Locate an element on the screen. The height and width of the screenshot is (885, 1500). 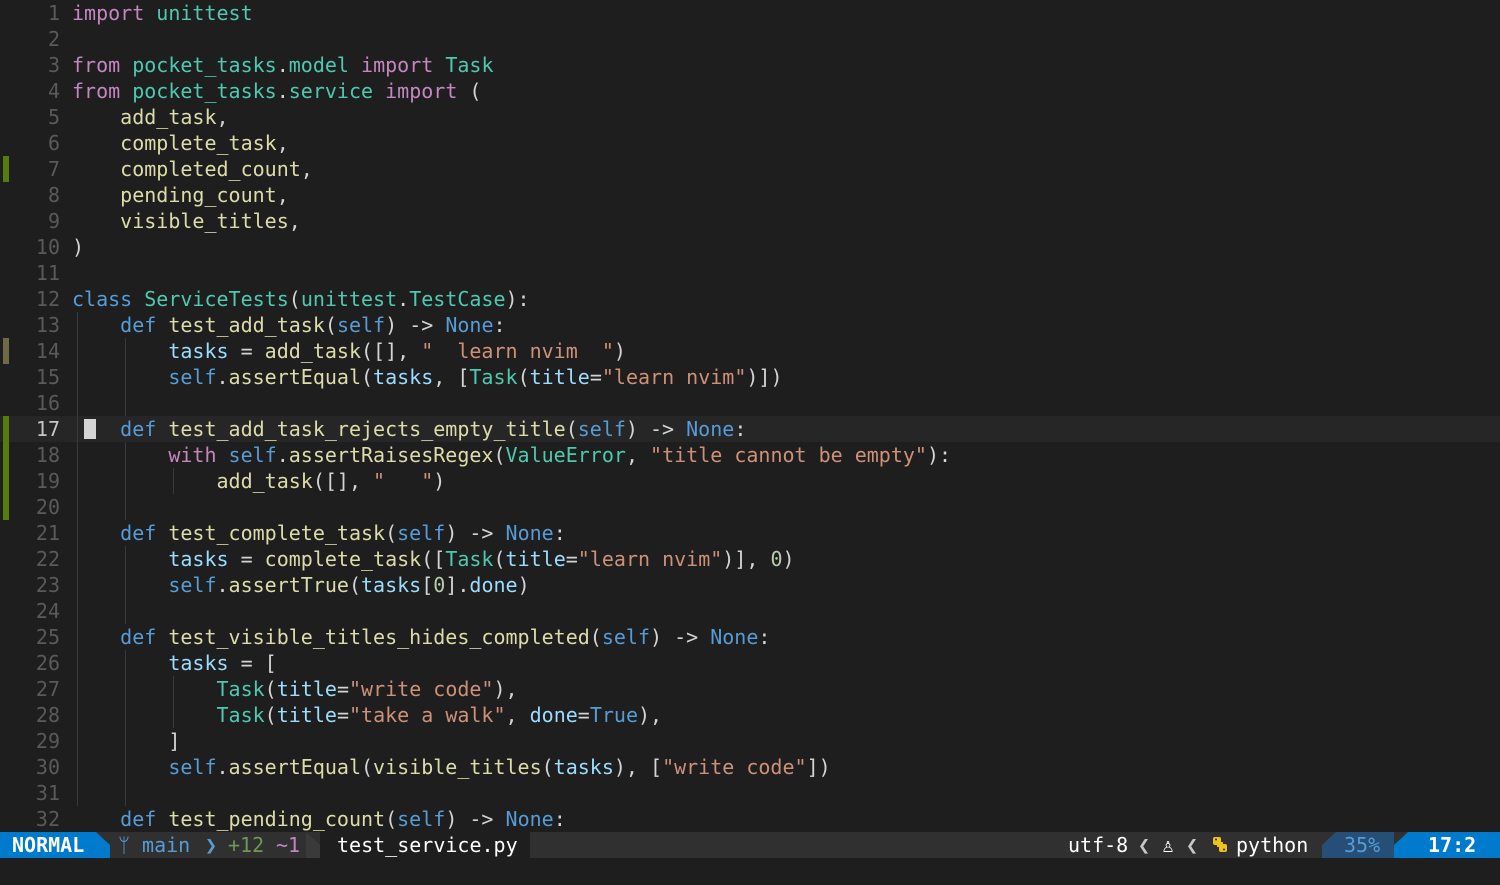
filename: test_service.py is located at coordinates (427, 845).